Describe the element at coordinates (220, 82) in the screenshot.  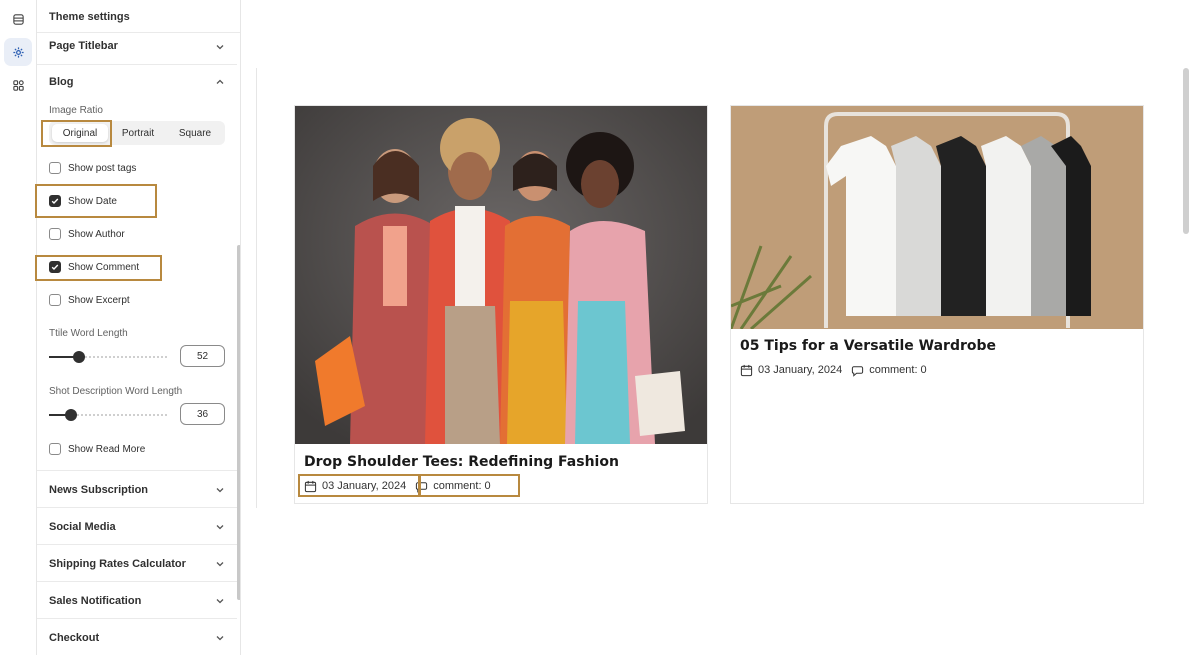
I see `chevron-up-icon` at that location.